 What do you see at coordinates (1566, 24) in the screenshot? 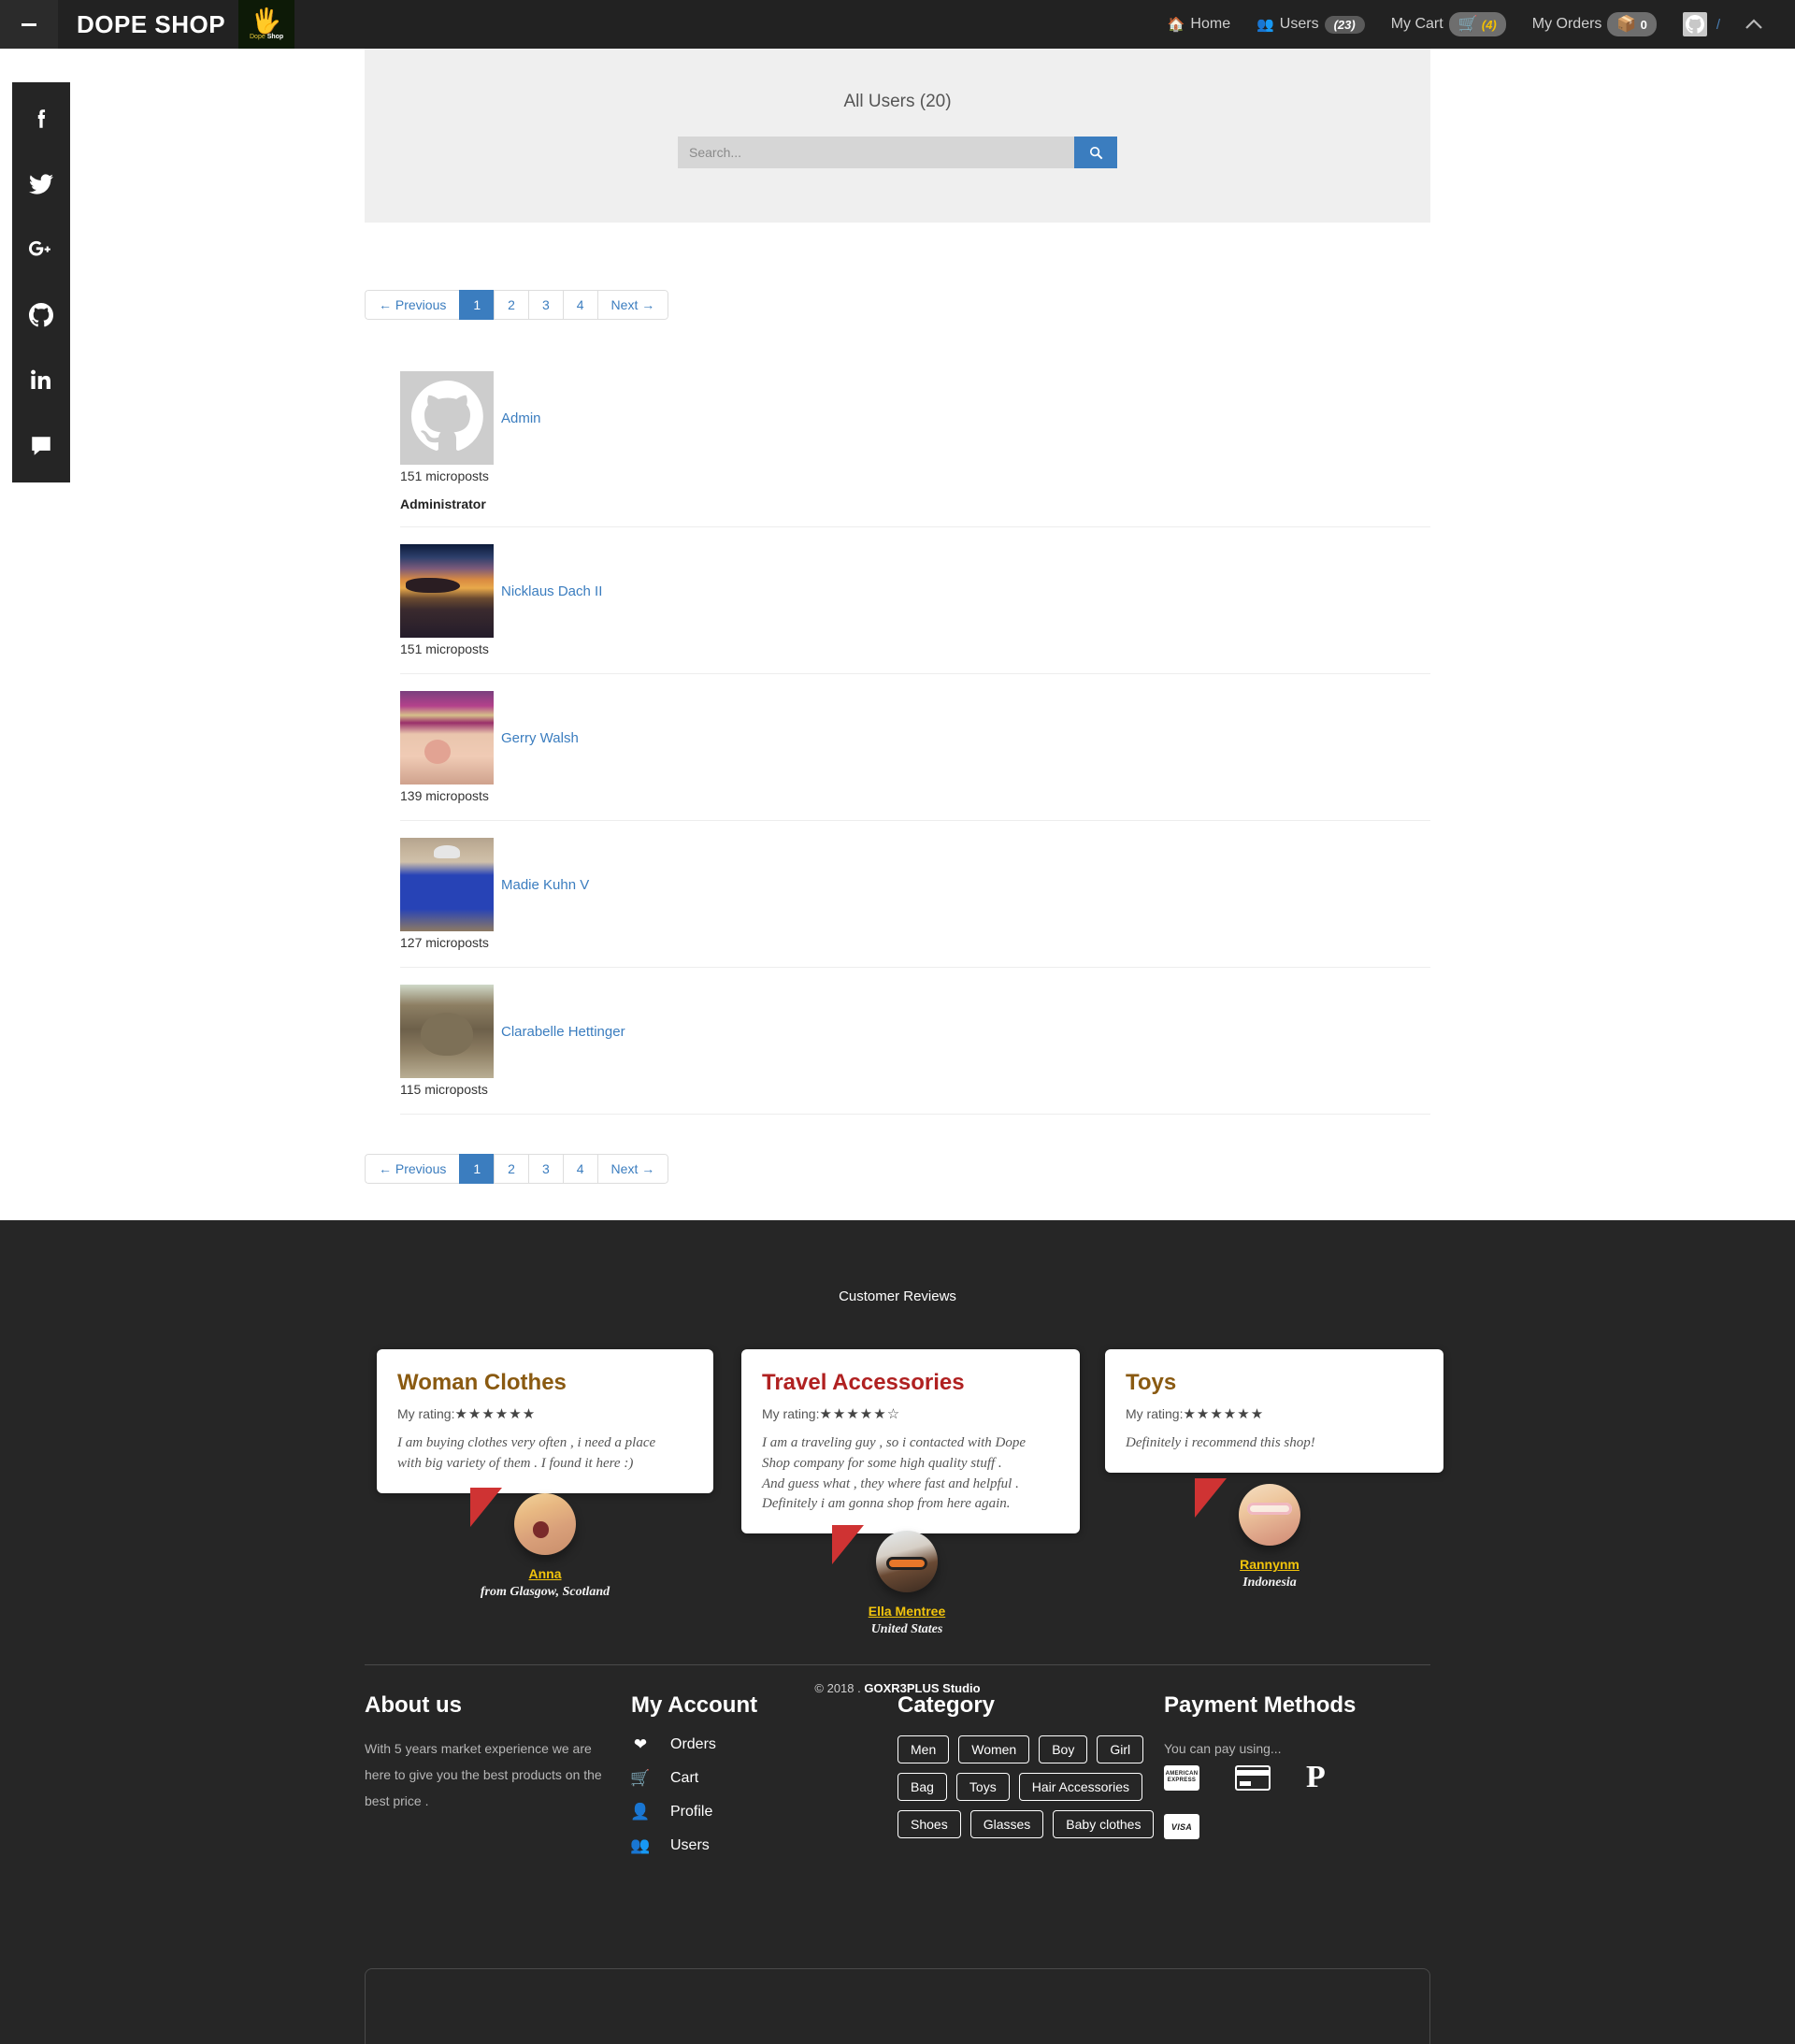
I see `nav-item-orders-label: My Orders` at bounding box center [1566, 24].